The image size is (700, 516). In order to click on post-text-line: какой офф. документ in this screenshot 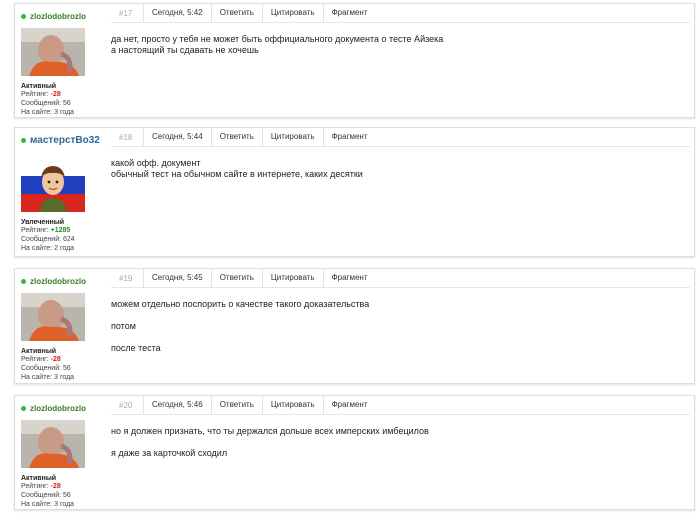, I will do `click(156, 163)`.